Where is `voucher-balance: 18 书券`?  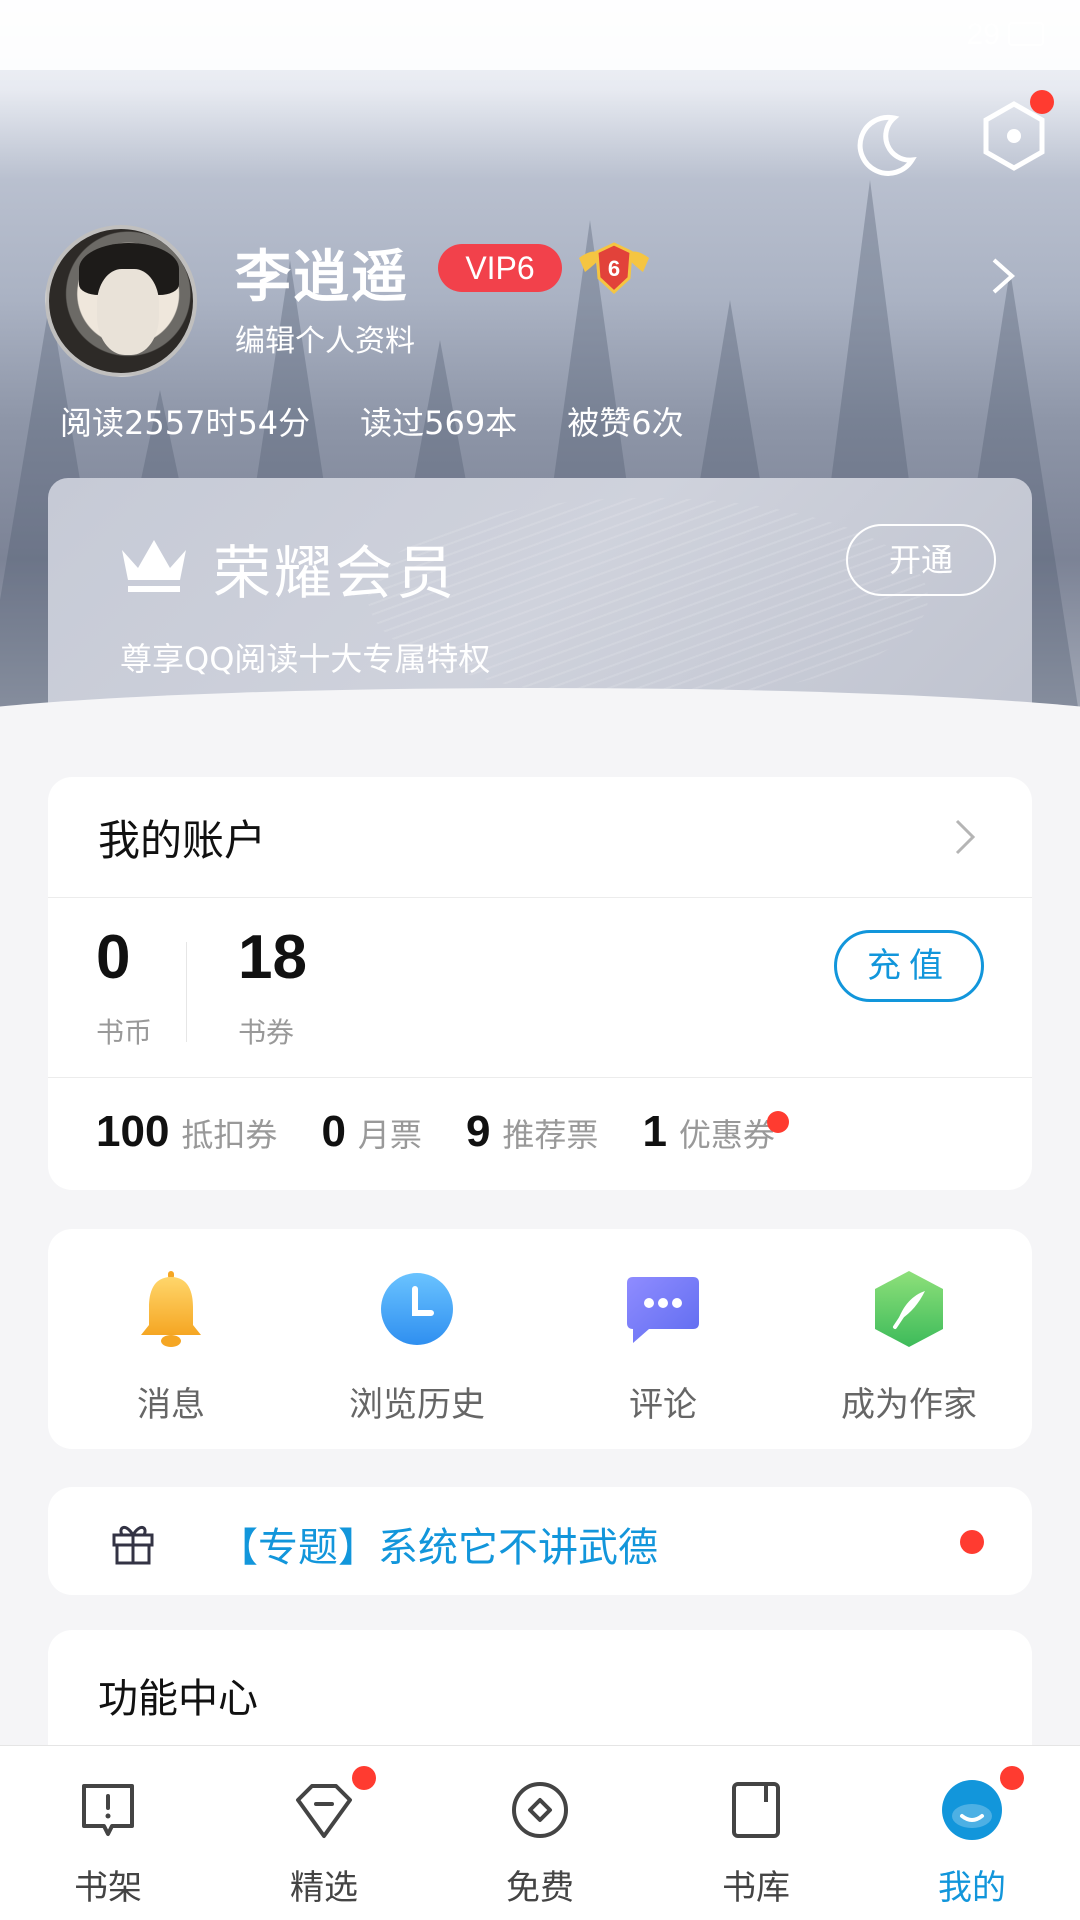 voucher-balance: 18 书券 is located at coordinates (272, 989).